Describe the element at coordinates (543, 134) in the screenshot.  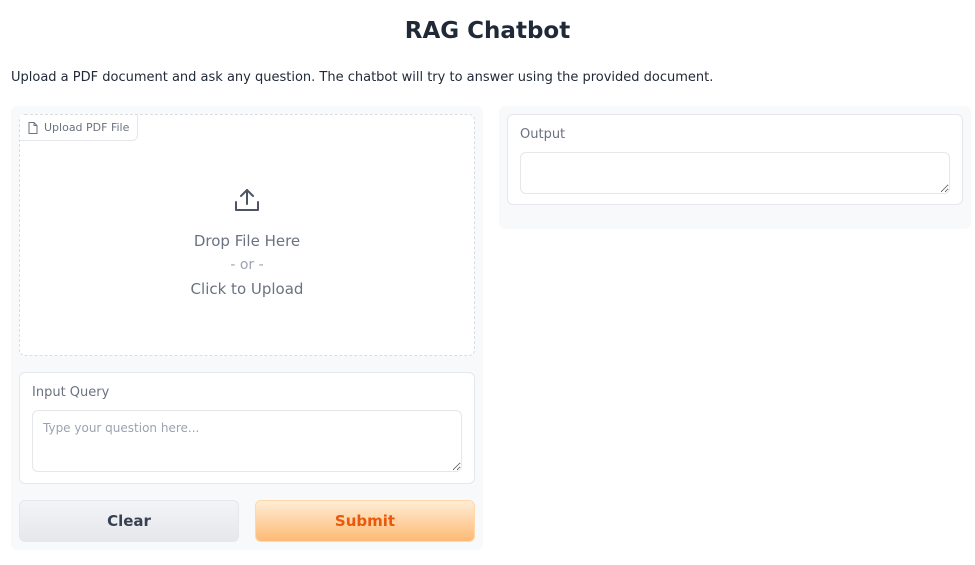
I see `output-label: Output` at that location.